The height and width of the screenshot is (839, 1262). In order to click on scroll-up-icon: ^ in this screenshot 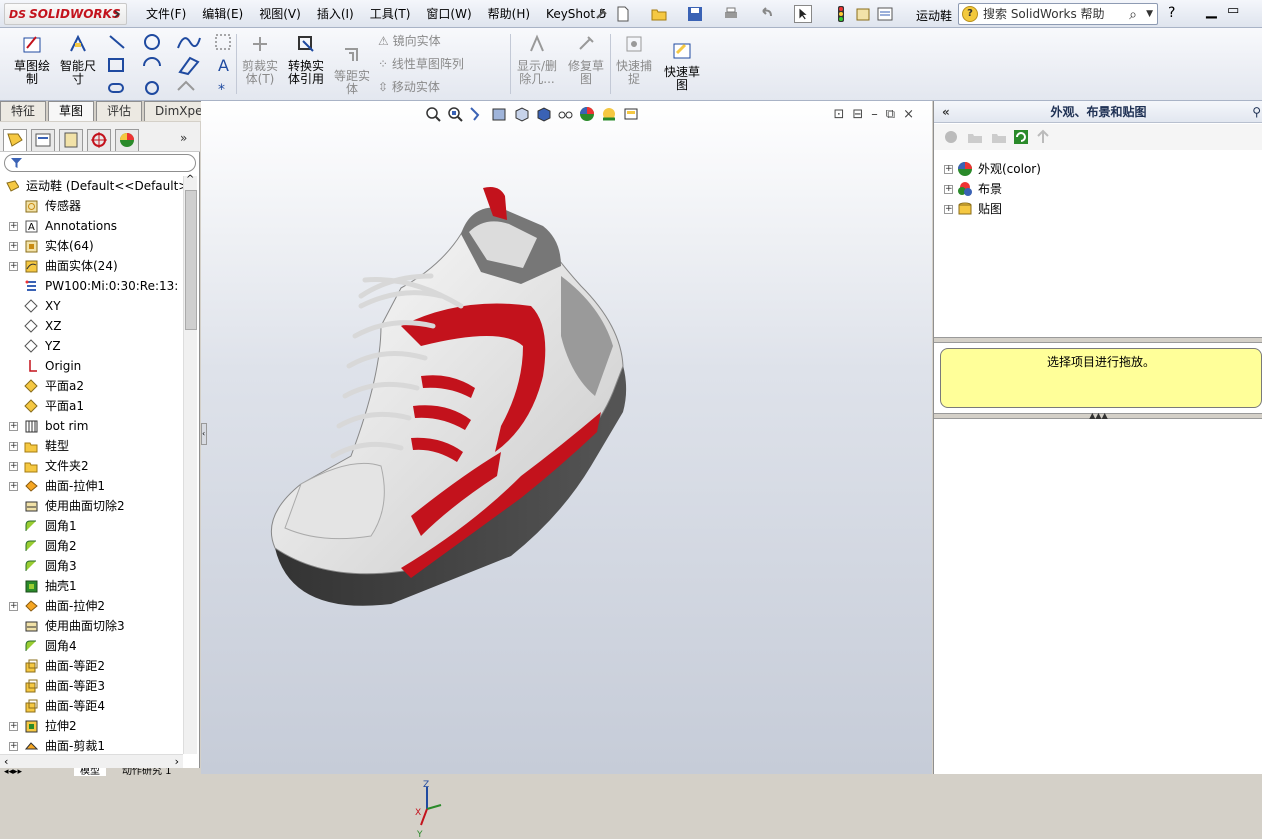, I will do `click(190, 179)`.